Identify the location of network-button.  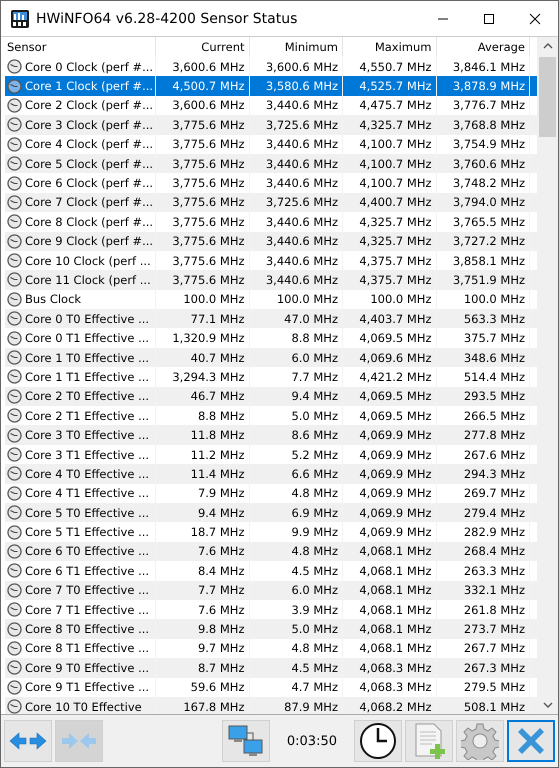
(246, 741).